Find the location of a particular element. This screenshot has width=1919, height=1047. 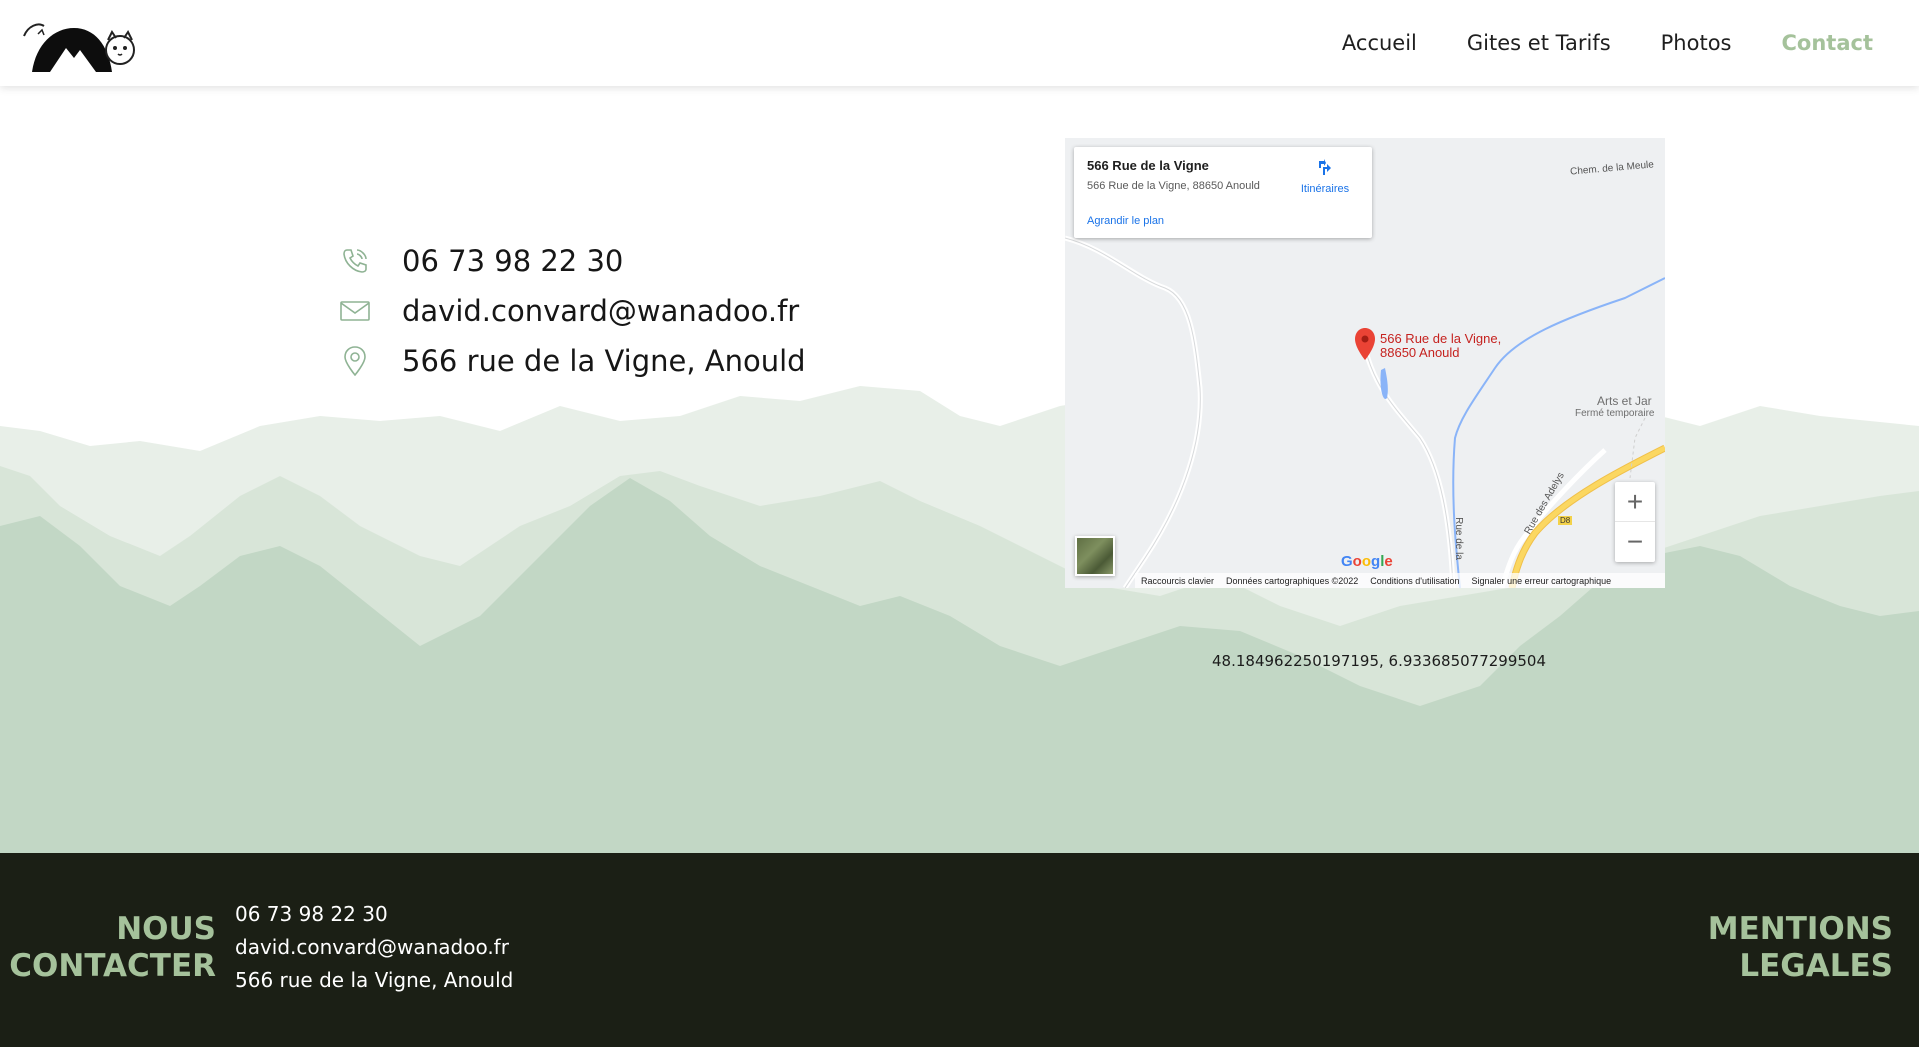

map-poi-name: Arts et Jar is located at coordinates (1624, 401).